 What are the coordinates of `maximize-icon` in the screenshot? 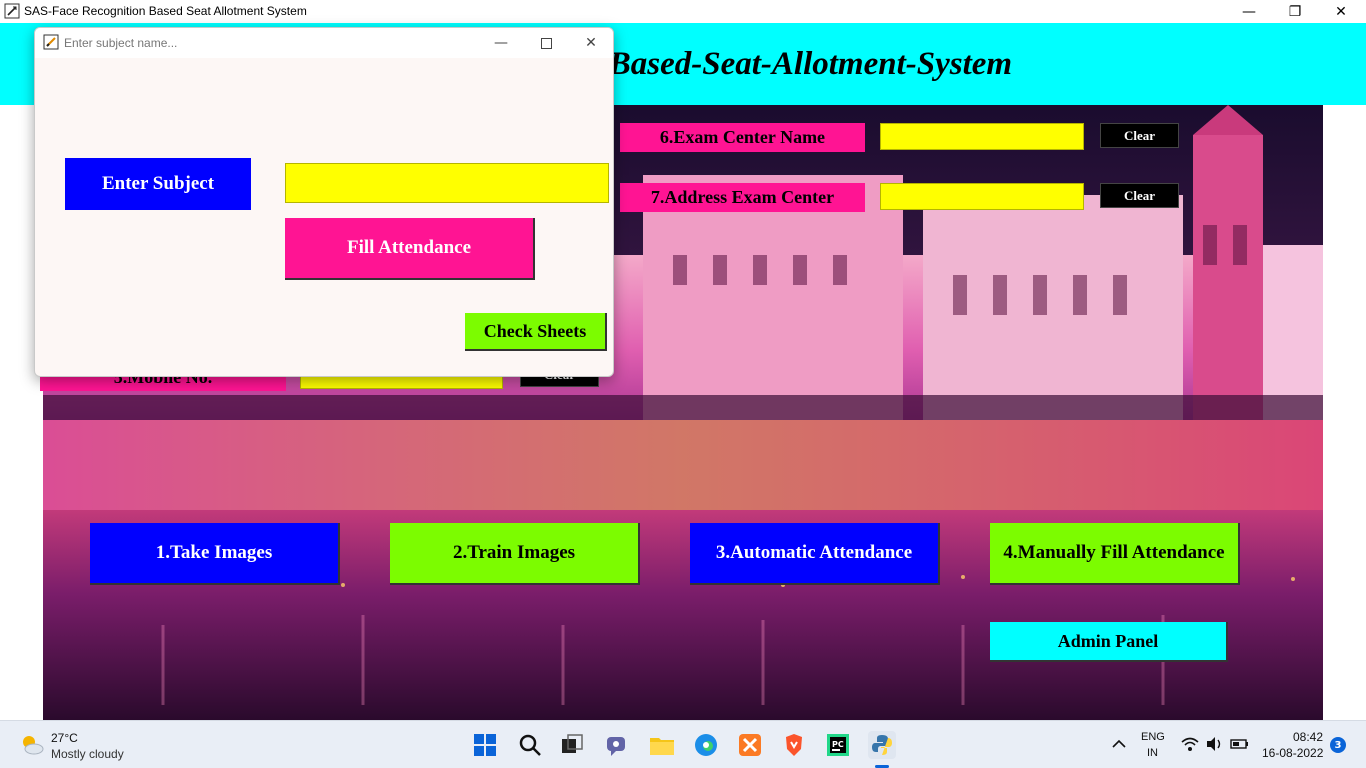 It's located at (546, 43).